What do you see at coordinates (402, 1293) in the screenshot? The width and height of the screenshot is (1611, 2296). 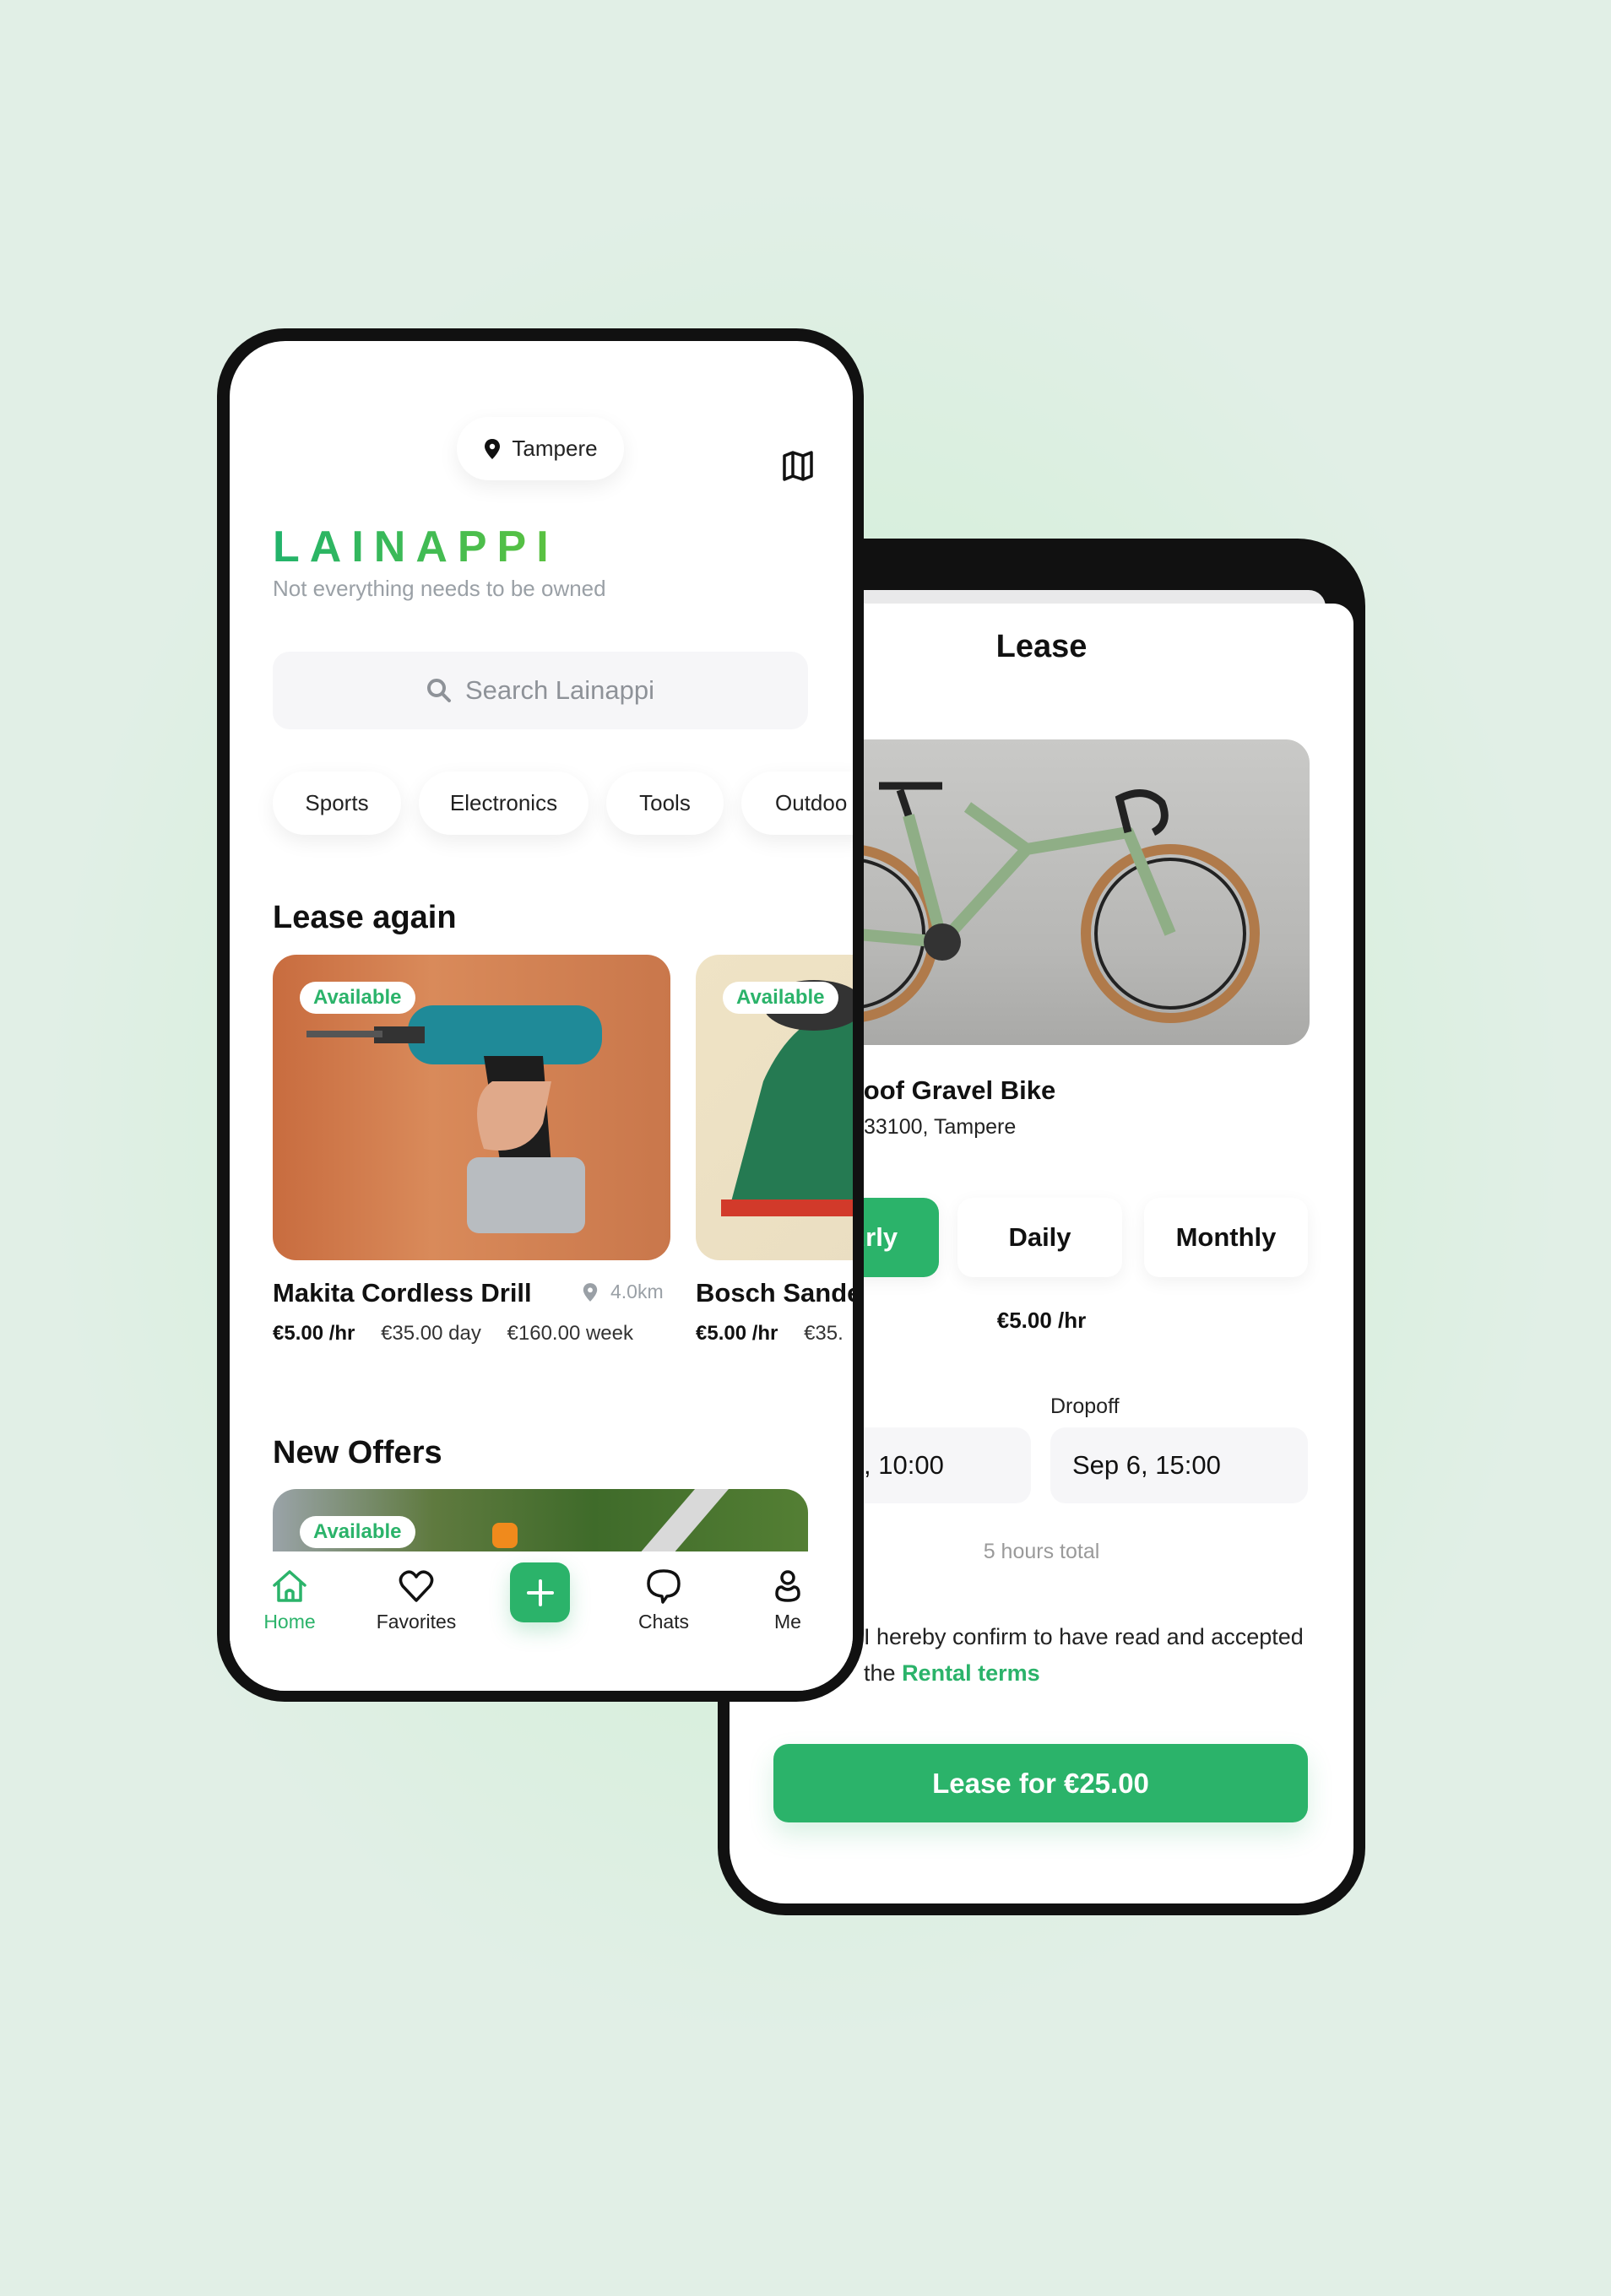 I see `product-title: Makita Cordless Drill` at bounding box center [402, 1293].